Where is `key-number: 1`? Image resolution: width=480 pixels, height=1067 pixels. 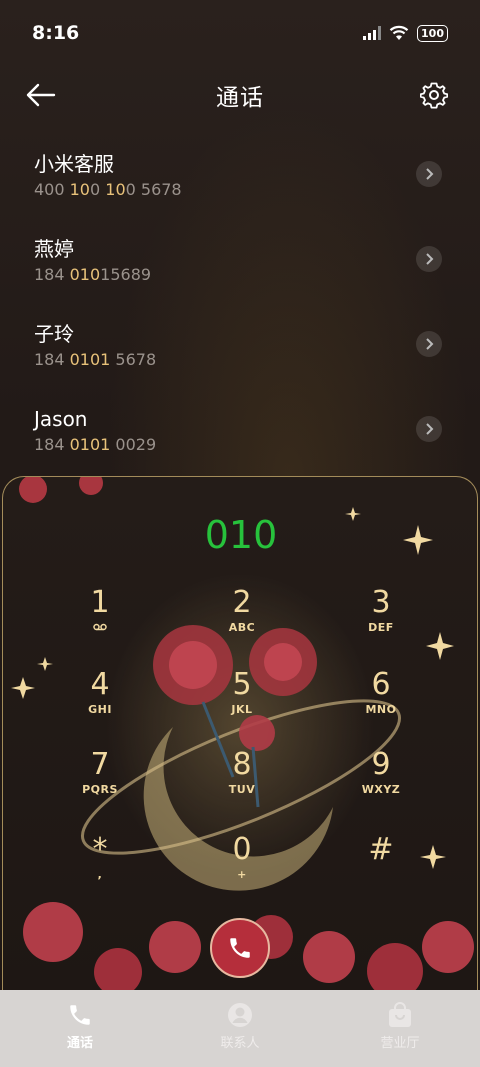
key-number: 1 is located at coordinates (100, 602).